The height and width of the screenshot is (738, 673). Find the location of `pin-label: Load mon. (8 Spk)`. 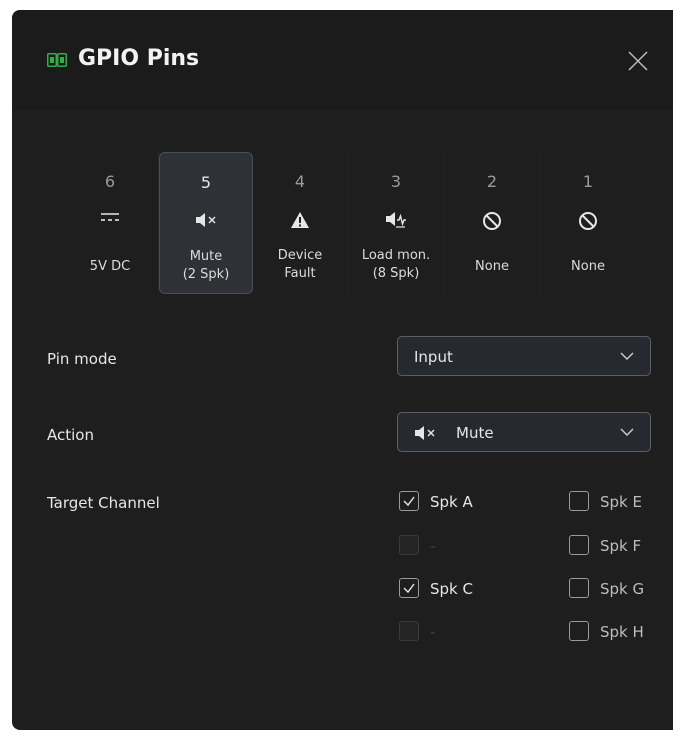

pin-label: Load mon. (8 Spk) is located at coordinates (396, 265).